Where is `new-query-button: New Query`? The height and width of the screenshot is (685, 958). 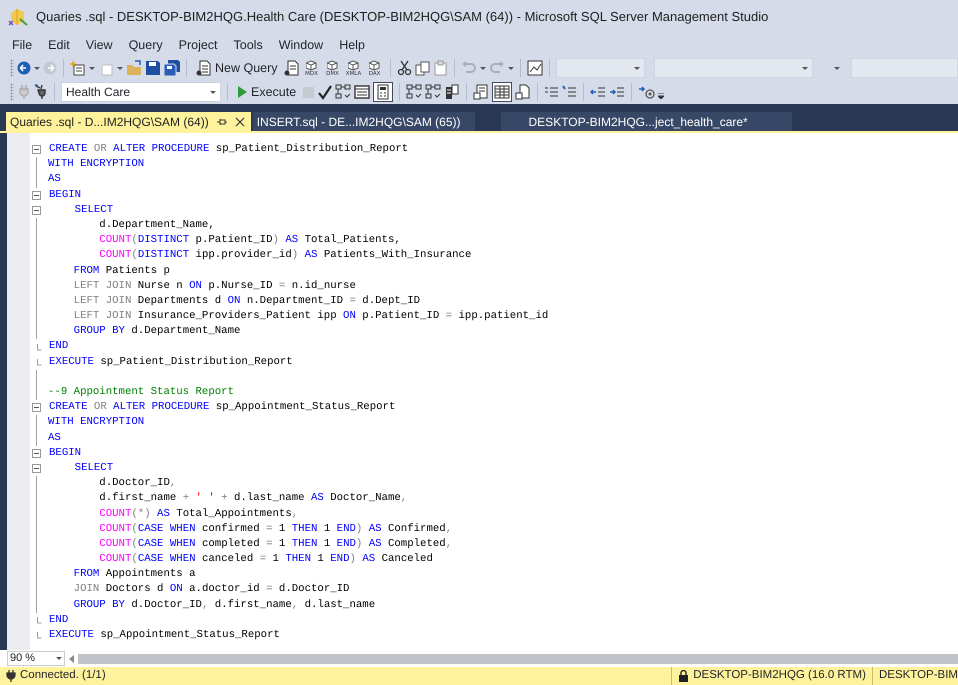 new-query-button: New Query is located at coordinates (237, 68).